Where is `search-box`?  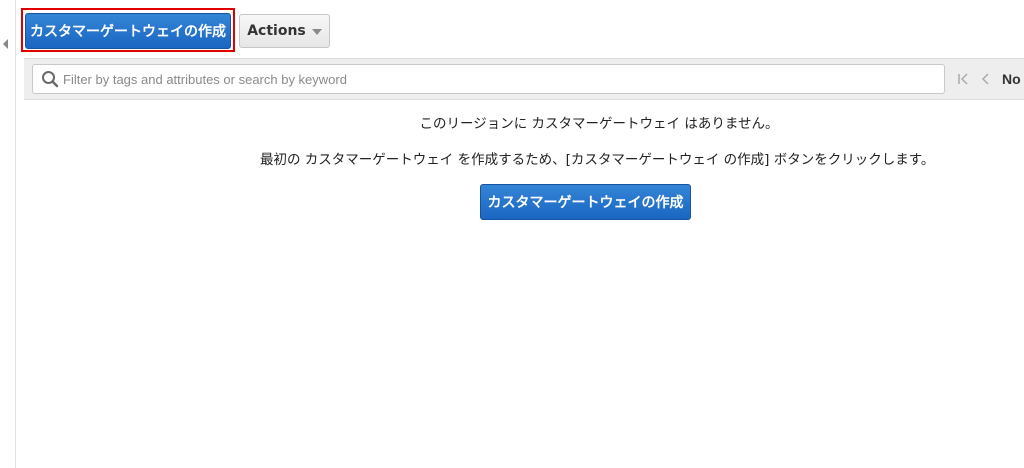
search-box is located at coordinates (488, 79).